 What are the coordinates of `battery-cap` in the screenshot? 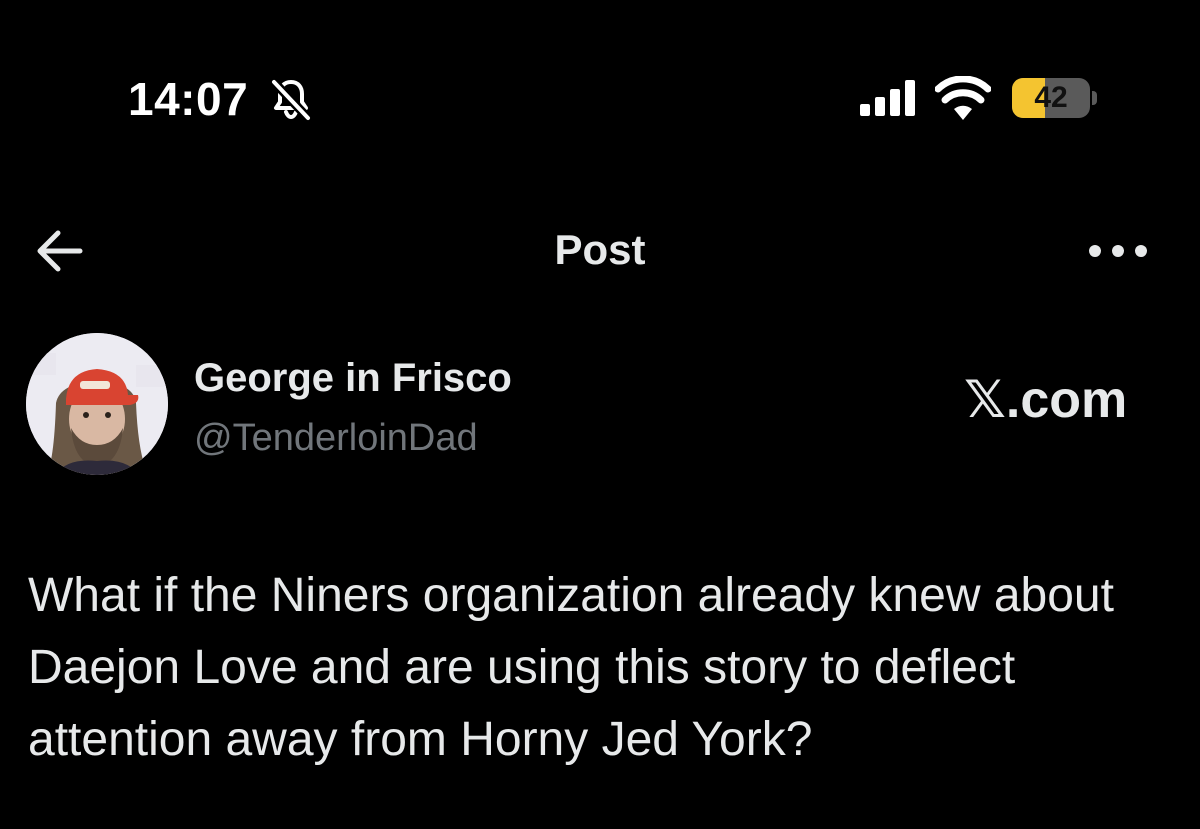 It's located at (1094, 98).